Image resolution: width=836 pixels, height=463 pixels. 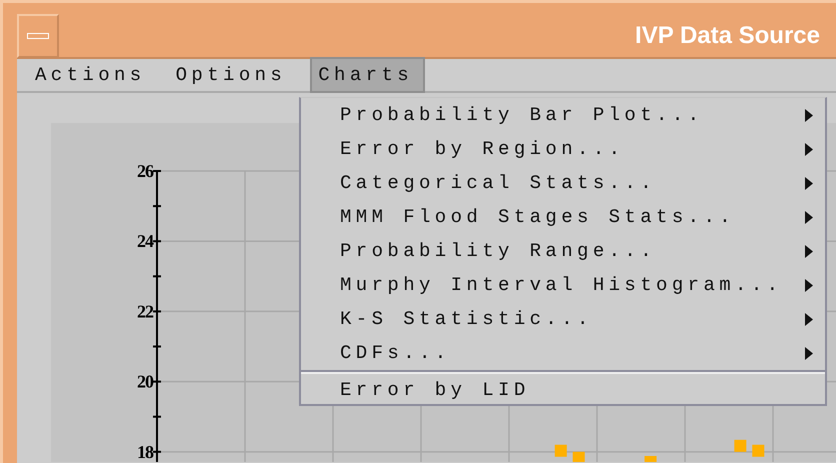 I want to click on menu-item: Error by LID, so click(x=563, y=387).